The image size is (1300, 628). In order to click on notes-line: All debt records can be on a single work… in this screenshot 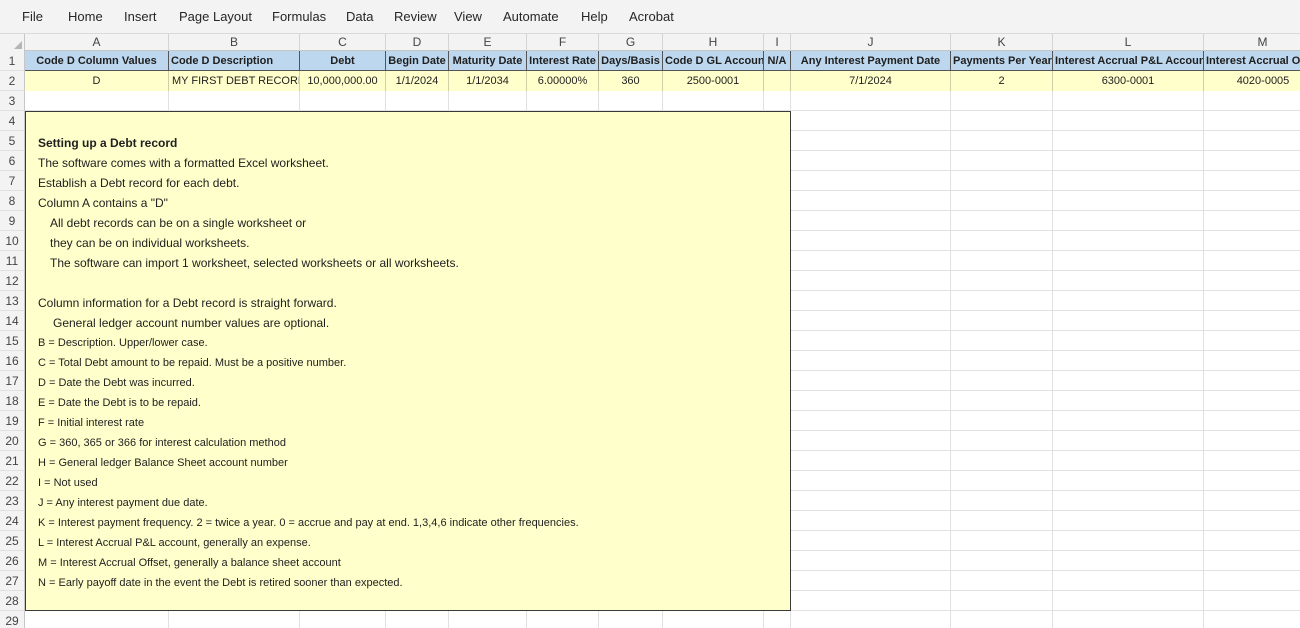, I will do `click(178, 223)`.